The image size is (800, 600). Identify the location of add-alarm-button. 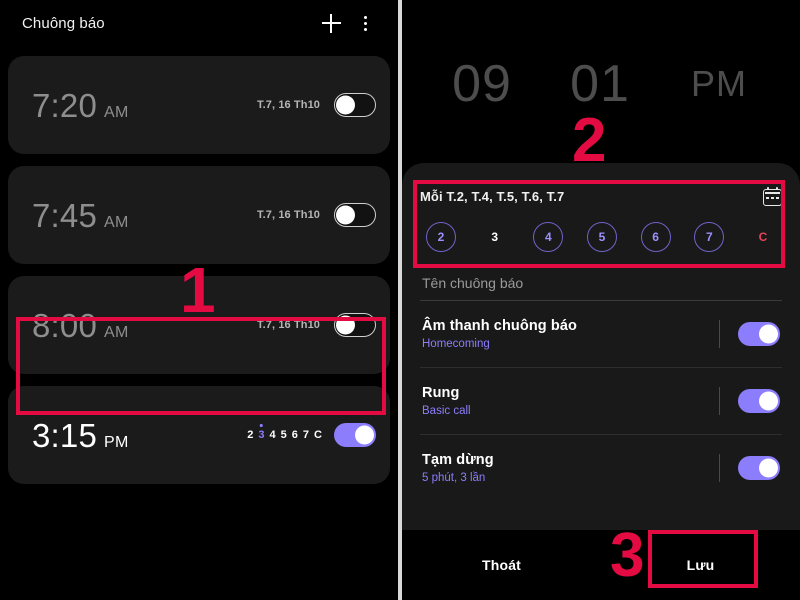
(331, 23).